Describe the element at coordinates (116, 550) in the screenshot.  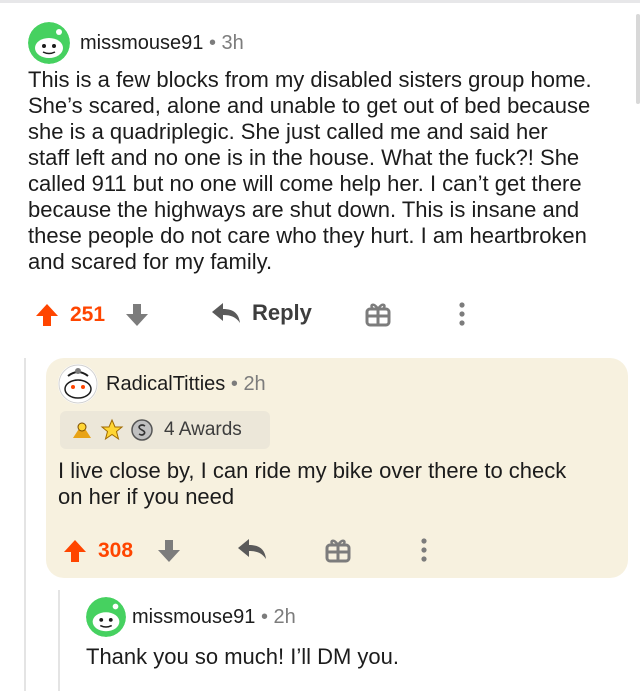
I see `vote-score: 308` at that location.